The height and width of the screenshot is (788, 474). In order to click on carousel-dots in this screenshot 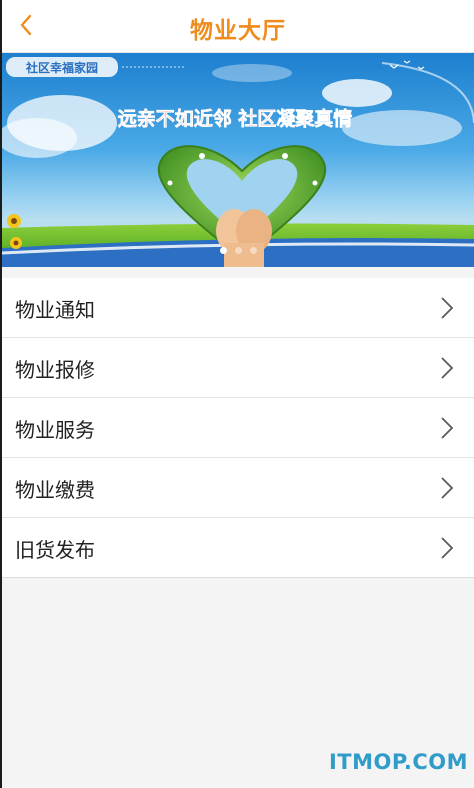, I will do `click(238, 250)`.